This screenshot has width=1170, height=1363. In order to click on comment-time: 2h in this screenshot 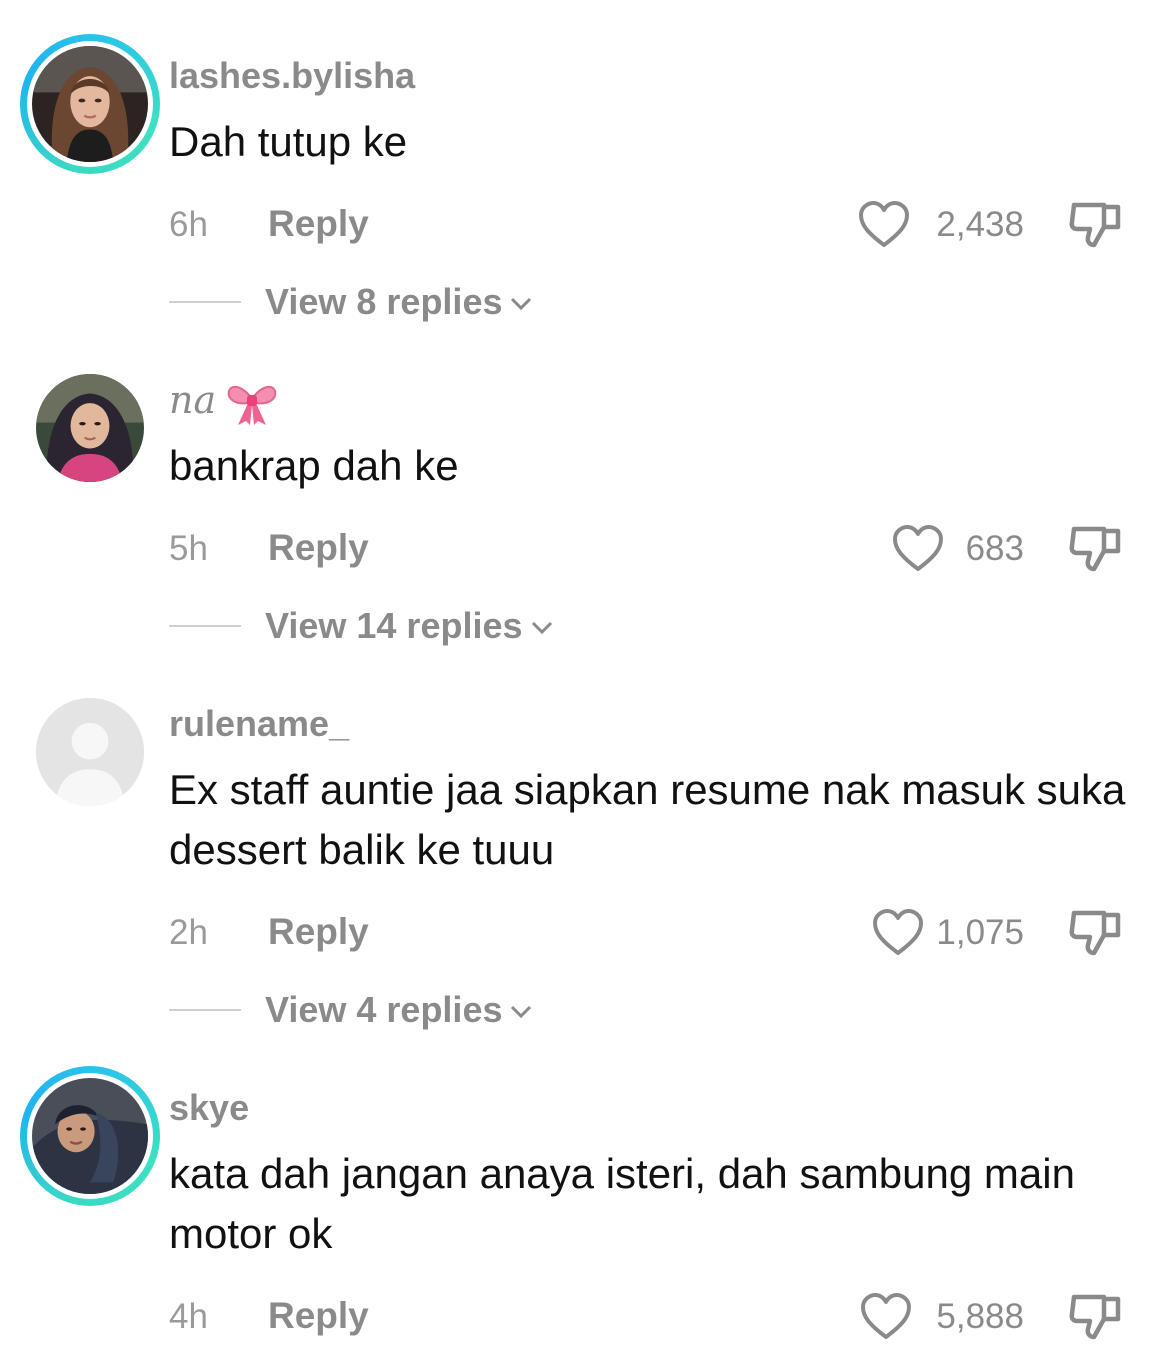, I will do `click(188, 932)`.